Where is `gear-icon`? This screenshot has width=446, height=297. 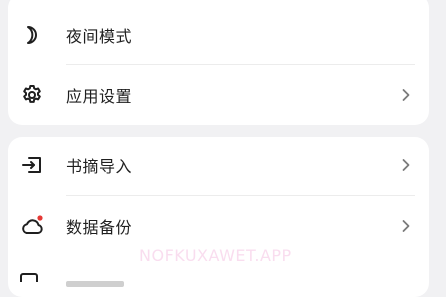
gear-icon is located at coordinates (32, 95).